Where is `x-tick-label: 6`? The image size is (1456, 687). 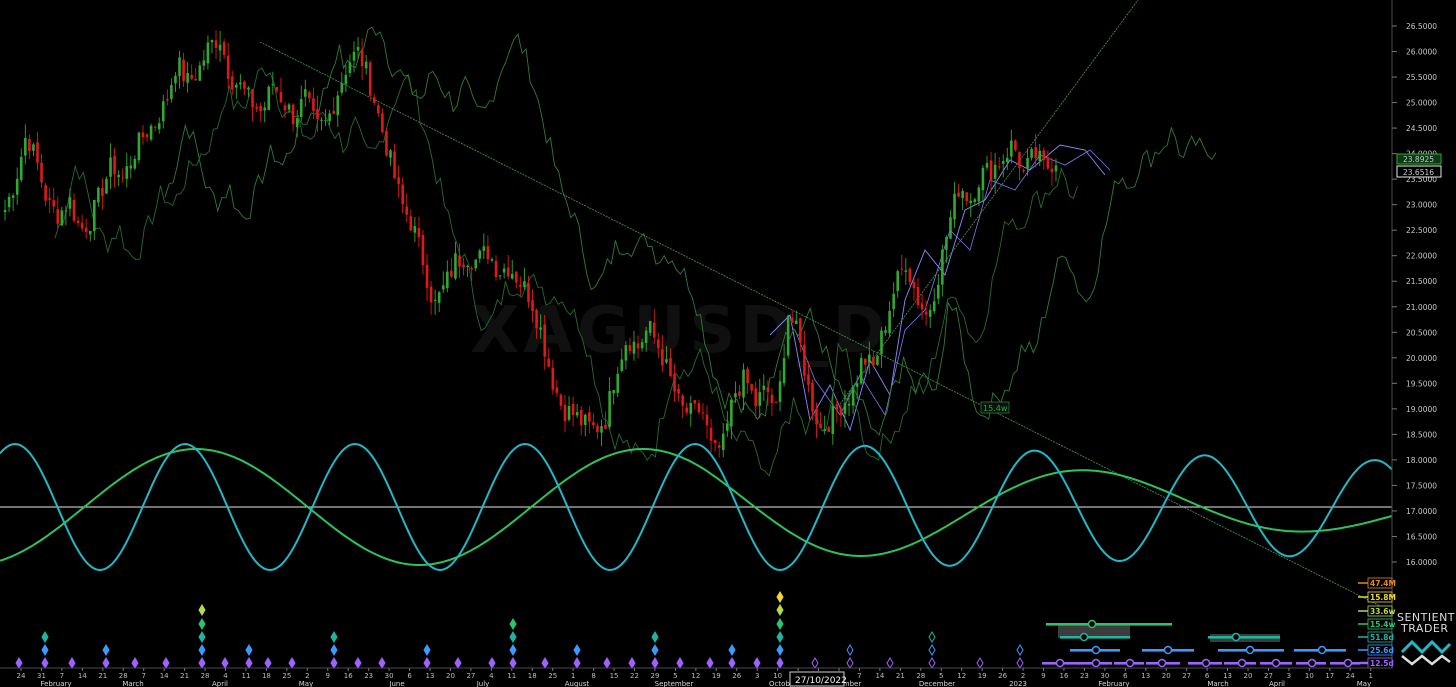 x-tick-label: 6 is located at coordinates (409, 676).